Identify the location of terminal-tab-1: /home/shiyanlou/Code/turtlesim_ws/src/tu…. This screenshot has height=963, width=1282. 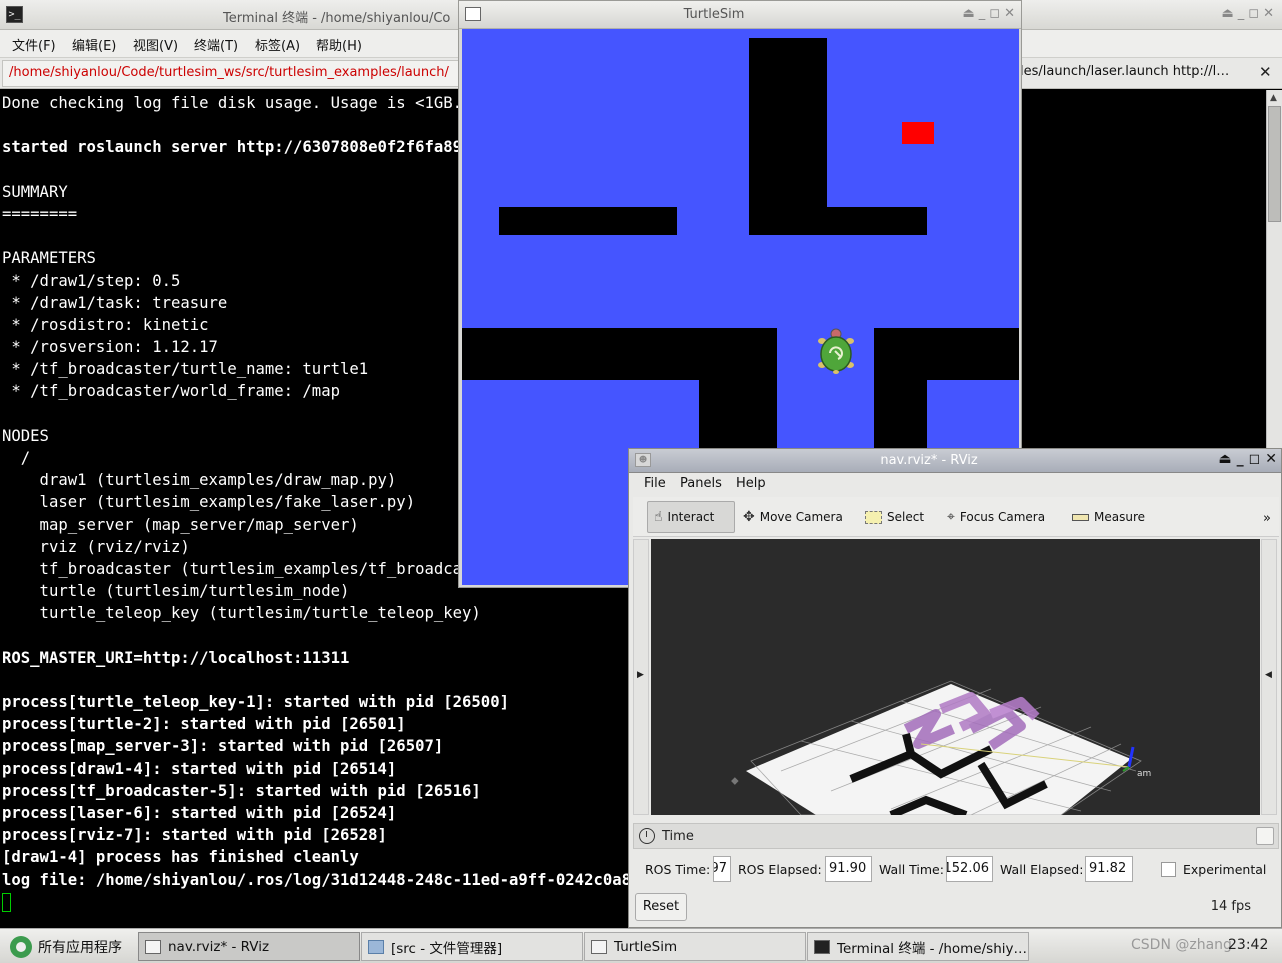
(232, 73).